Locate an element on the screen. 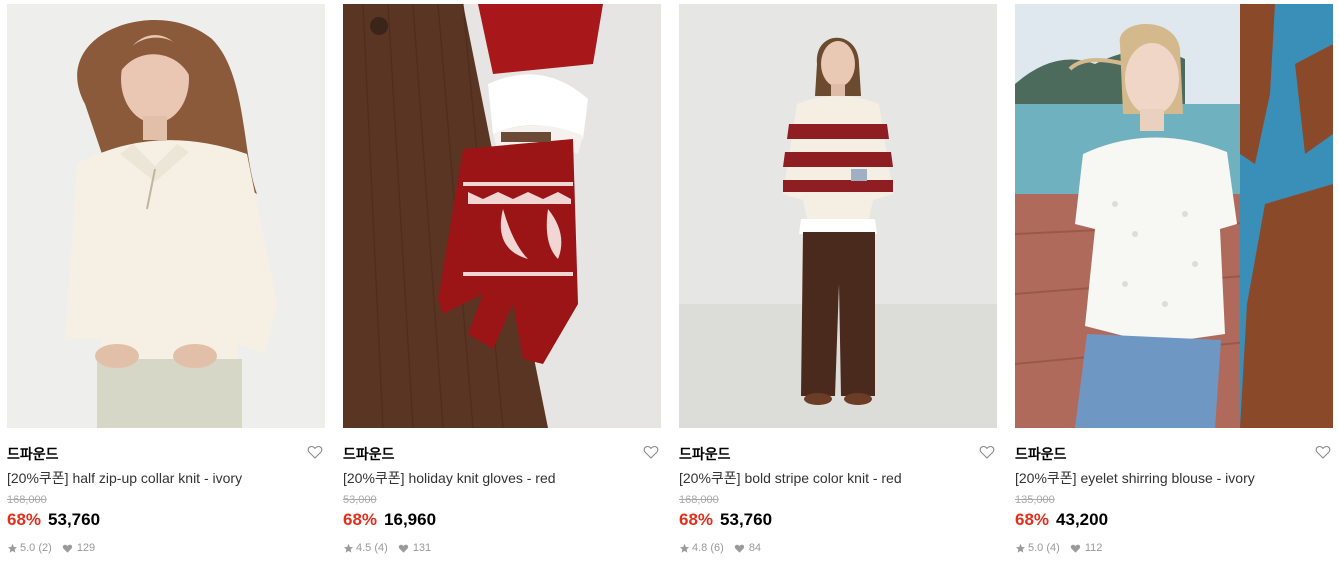  likes: 112 is located at coordinates (1086, 548).